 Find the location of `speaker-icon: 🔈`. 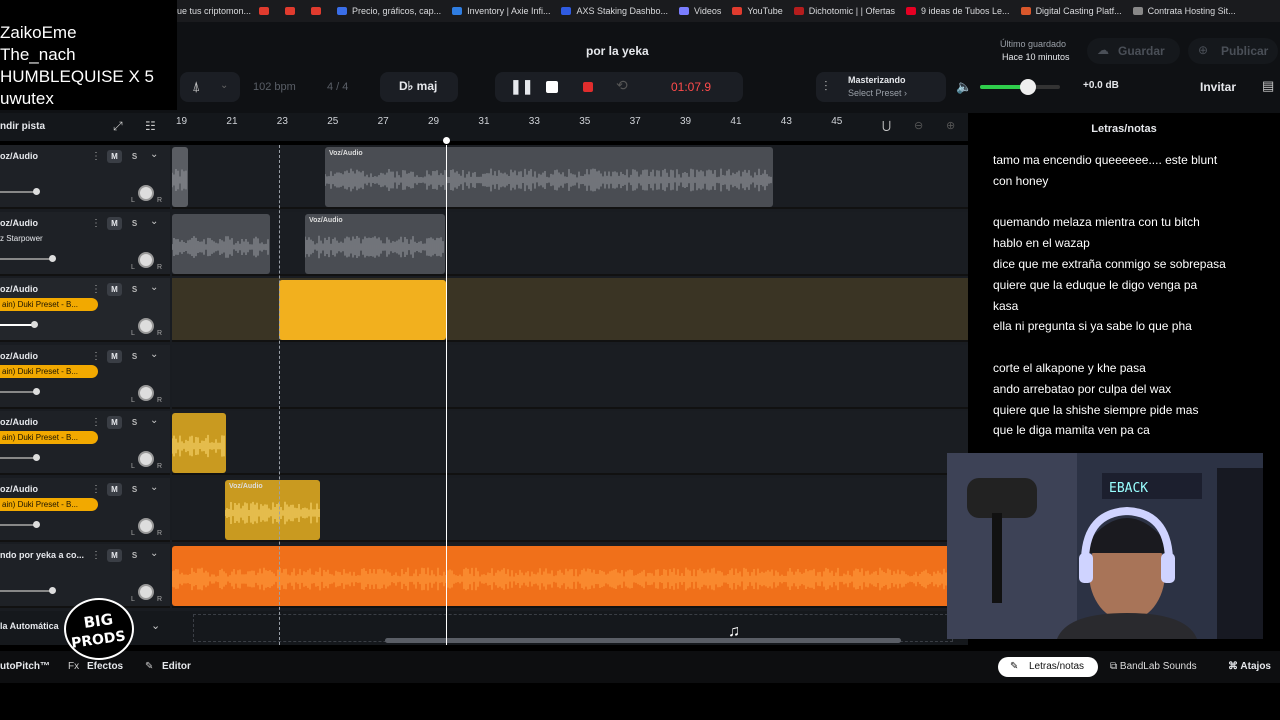

speaker-icon: 🔈 is located at coordinates (964, 87).